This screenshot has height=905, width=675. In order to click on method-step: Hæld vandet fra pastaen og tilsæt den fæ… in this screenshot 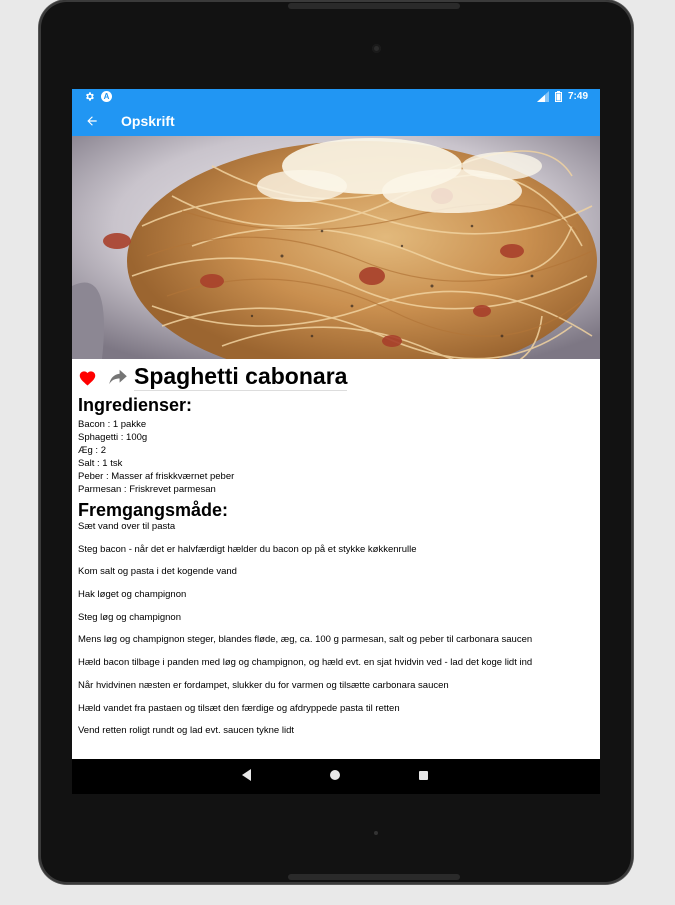, I will do `click(239, 708)`.